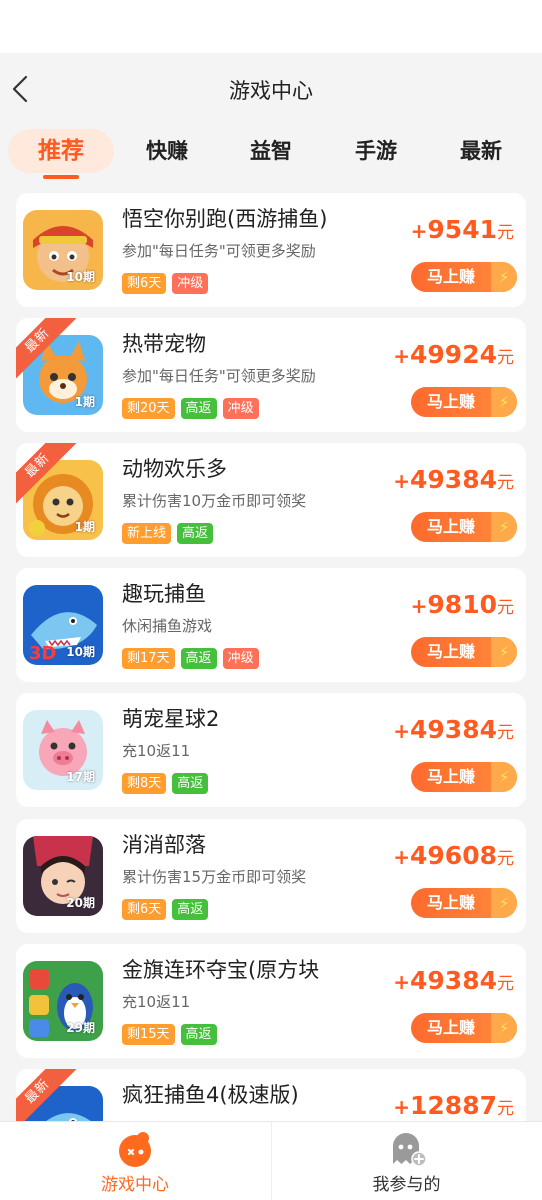 Image resolution: width=542 pixels, height=1200 pixels. Describe the element at coordinates (135, 1185) in the screenshot. I see `nav-label: 游戏中心` at that location.